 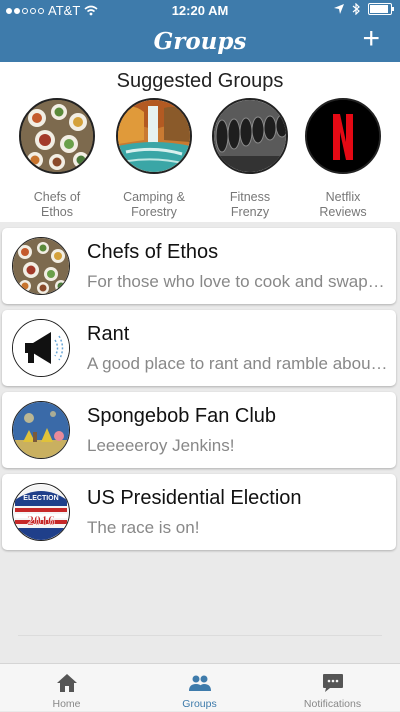 What do you see at coordinates (57, 136) in the screenshot?
I see `food-image` at bounding box center [57, 136].